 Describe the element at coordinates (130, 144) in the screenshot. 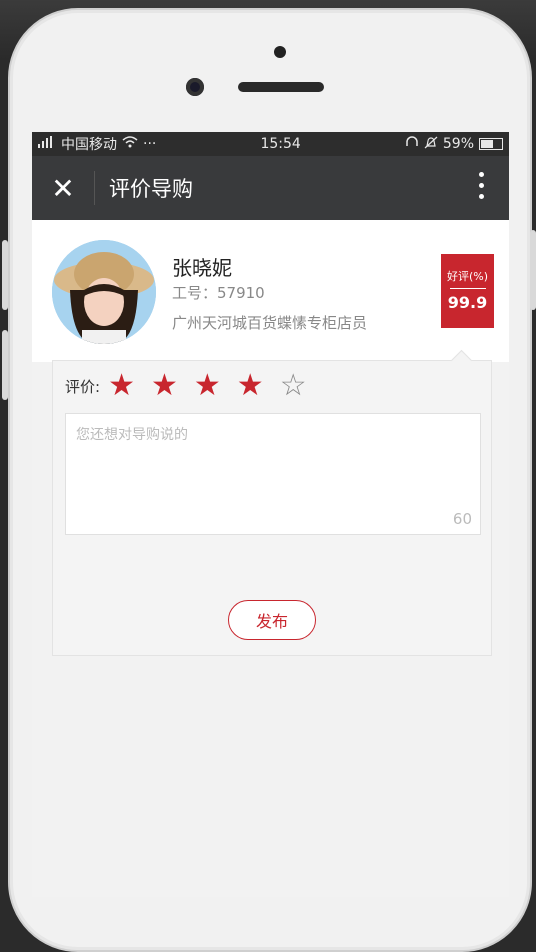

I see `wifi-icon` at that location.